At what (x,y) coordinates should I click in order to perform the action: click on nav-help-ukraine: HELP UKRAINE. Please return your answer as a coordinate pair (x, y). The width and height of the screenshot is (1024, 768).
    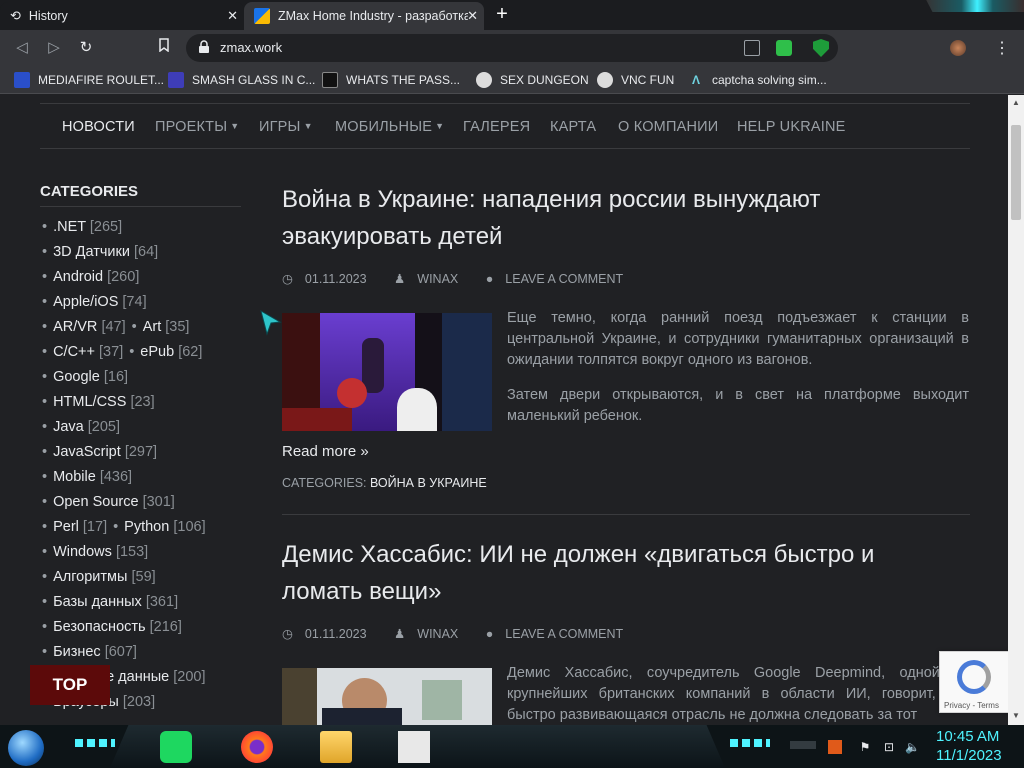
    Looking at the image, I should click on (791, 127).